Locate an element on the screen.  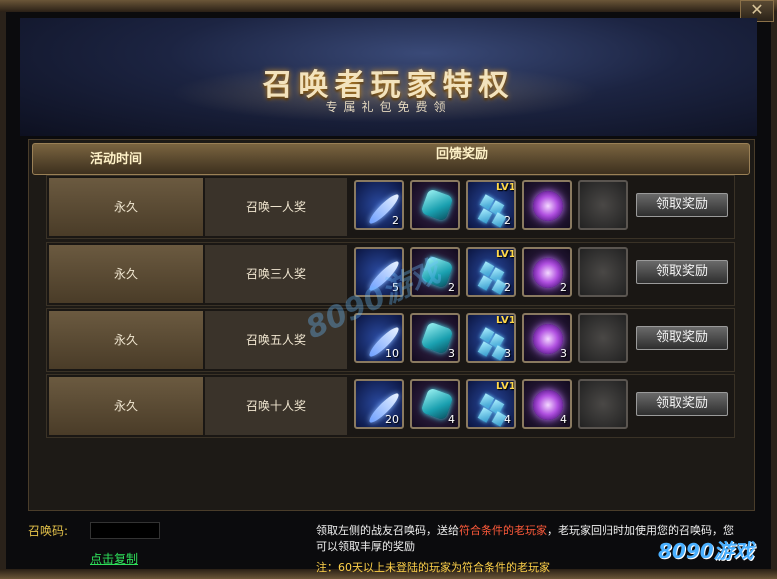
reward-row: 永久 召唤一人奖 2 LV1 2 领取奖励 is located at coordinates (390, 207).